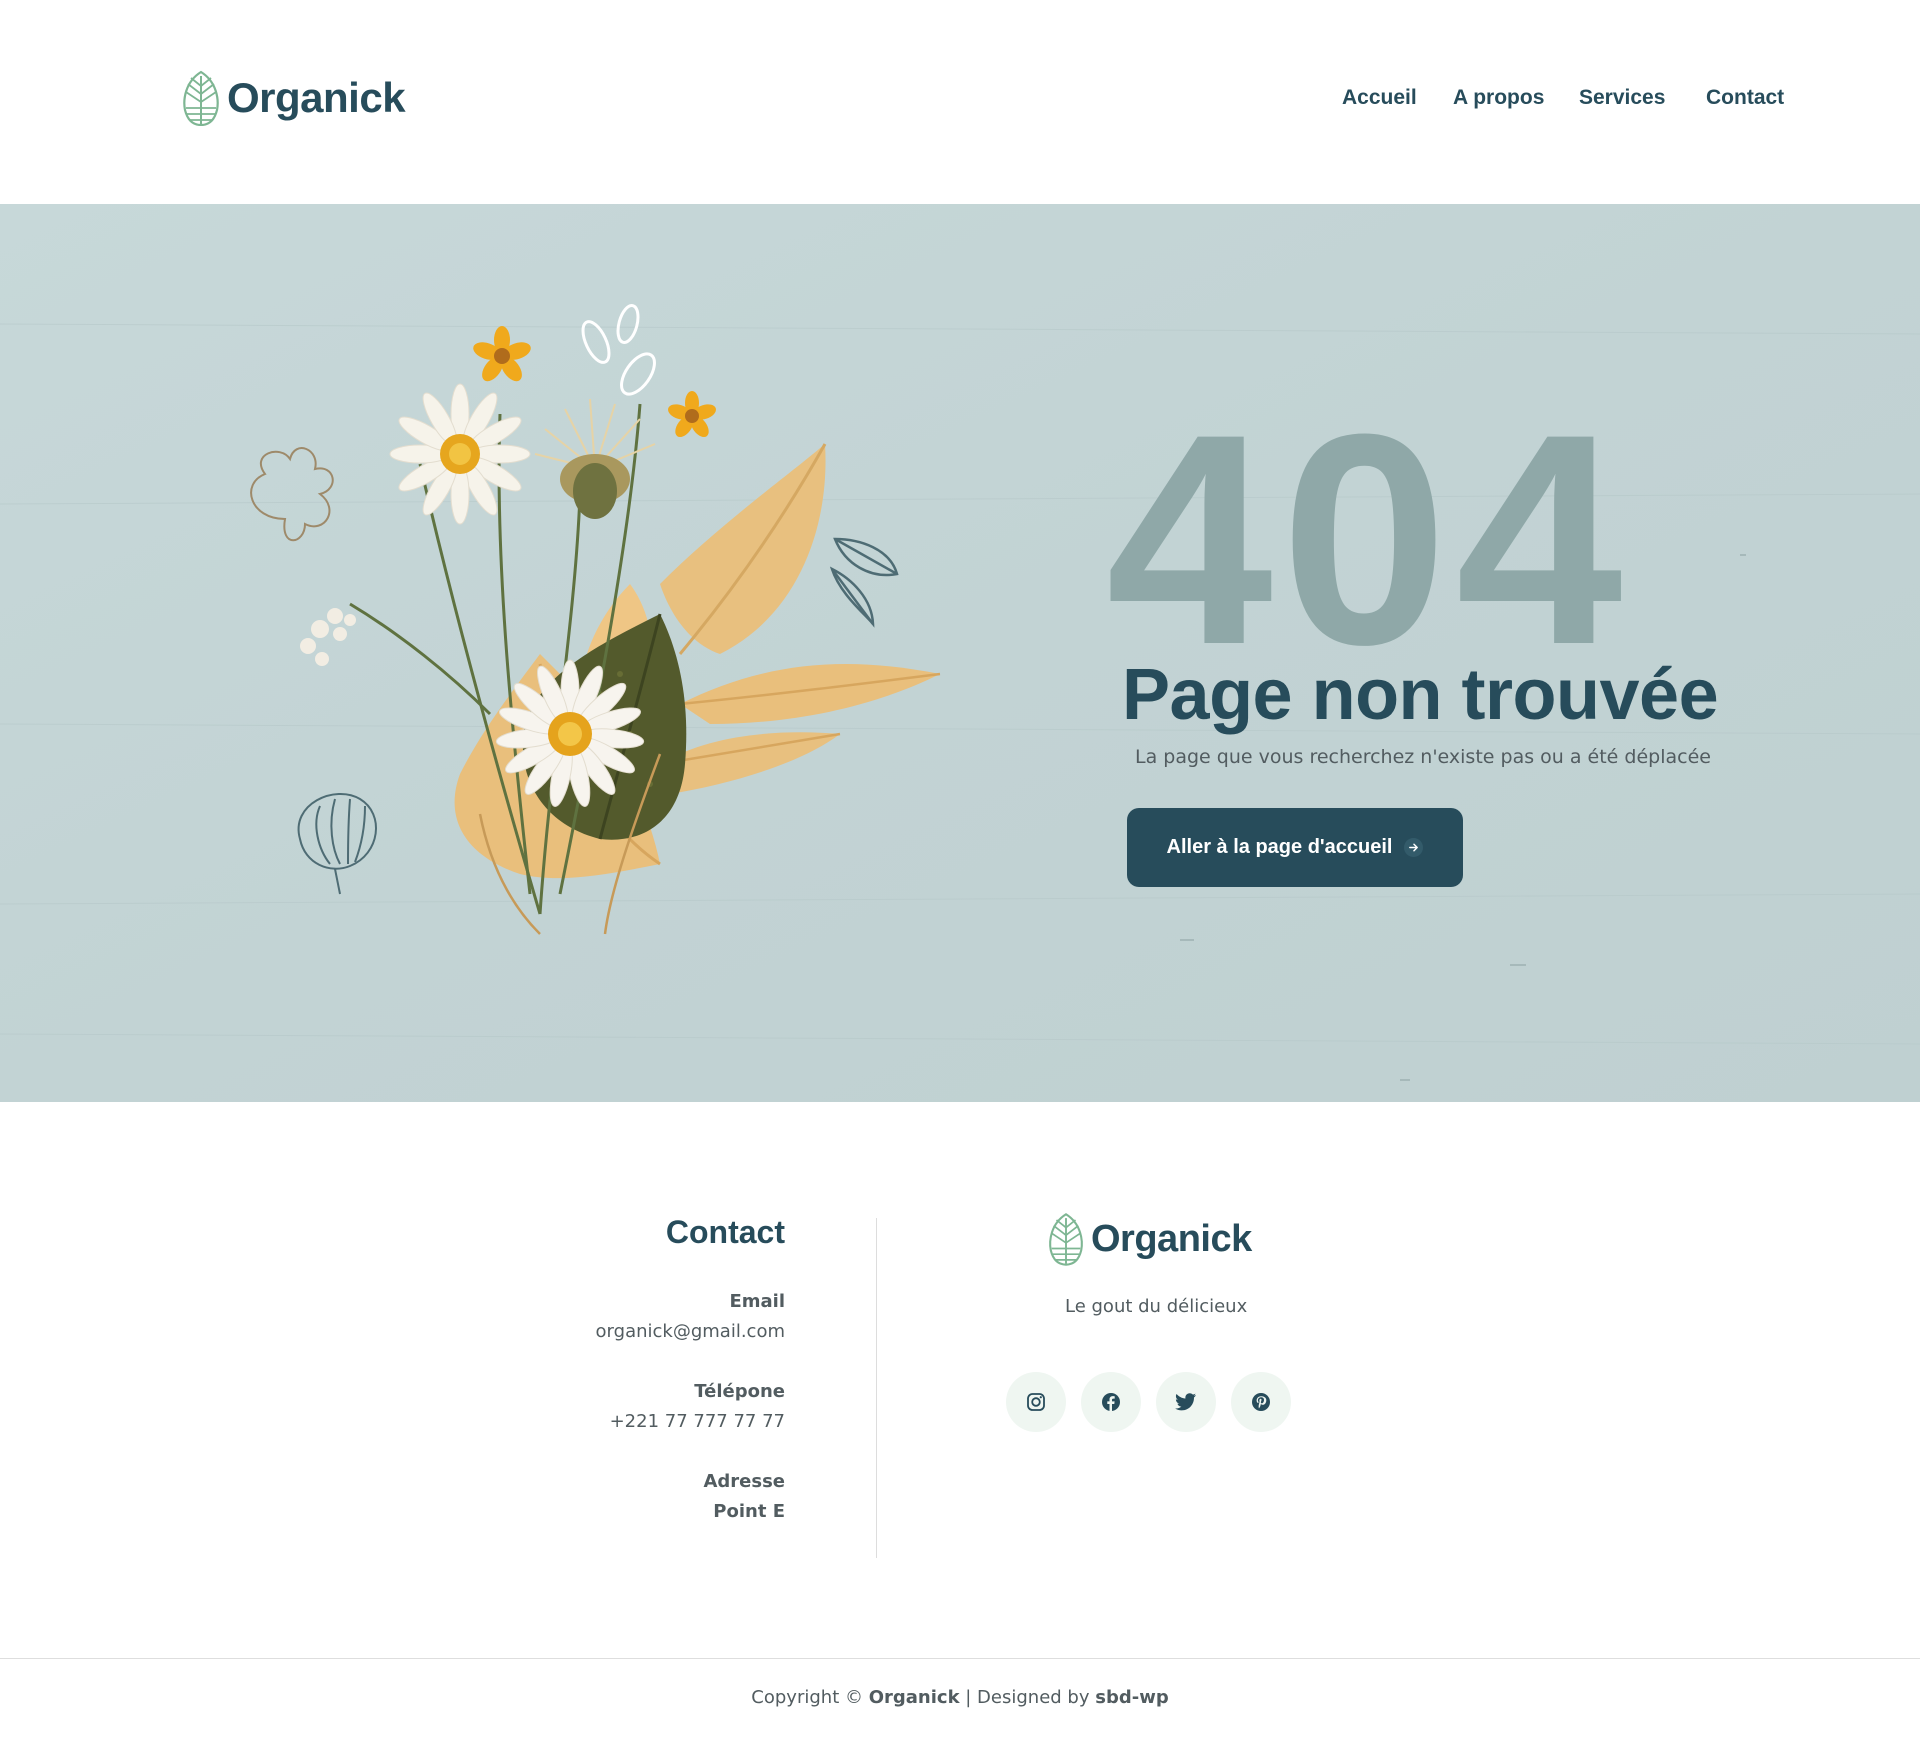 Image resolution: width=1920 pixels, height=1746 pixels. What do you see at coordinates (1066, 1239) in the screenshot?
I see `leaf-icon` at bounding box center [1066, 1239].